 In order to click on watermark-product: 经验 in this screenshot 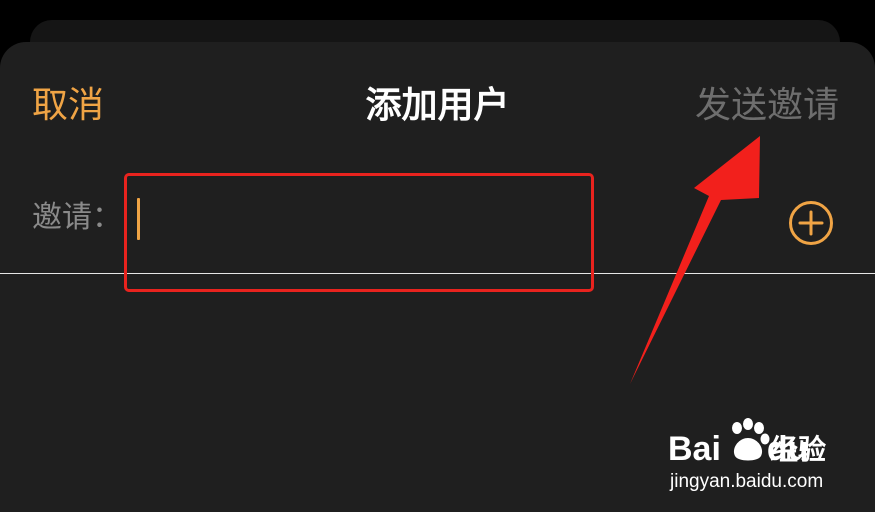, I will do `click(798, 449)`.